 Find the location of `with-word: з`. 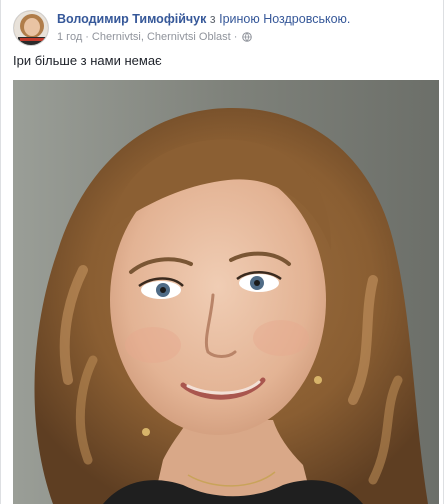

with-word: з is located at coordinates (212, 19).